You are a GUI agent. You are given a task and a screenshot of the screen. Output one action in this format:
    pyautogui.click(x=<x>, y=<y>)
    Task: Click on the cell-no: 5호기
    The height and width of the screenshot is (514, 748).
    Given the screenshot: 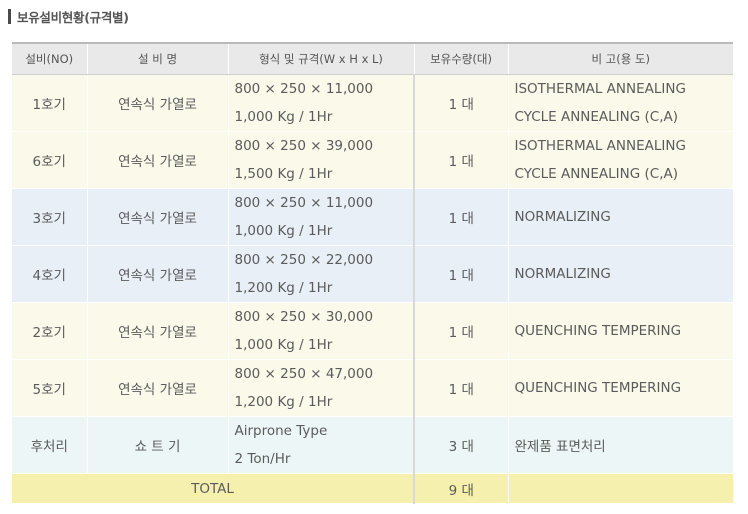 What is the action you would take?
    pyautogui.click(x=49, y=388)
    